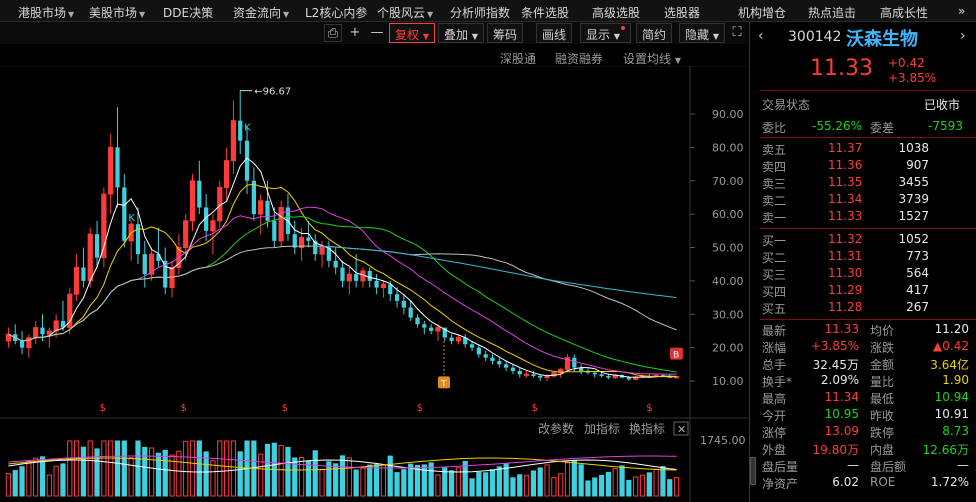  Describe the element at coordinates (518, 58) in the screenshot. I see `shengu-link: 深股通` at that location.